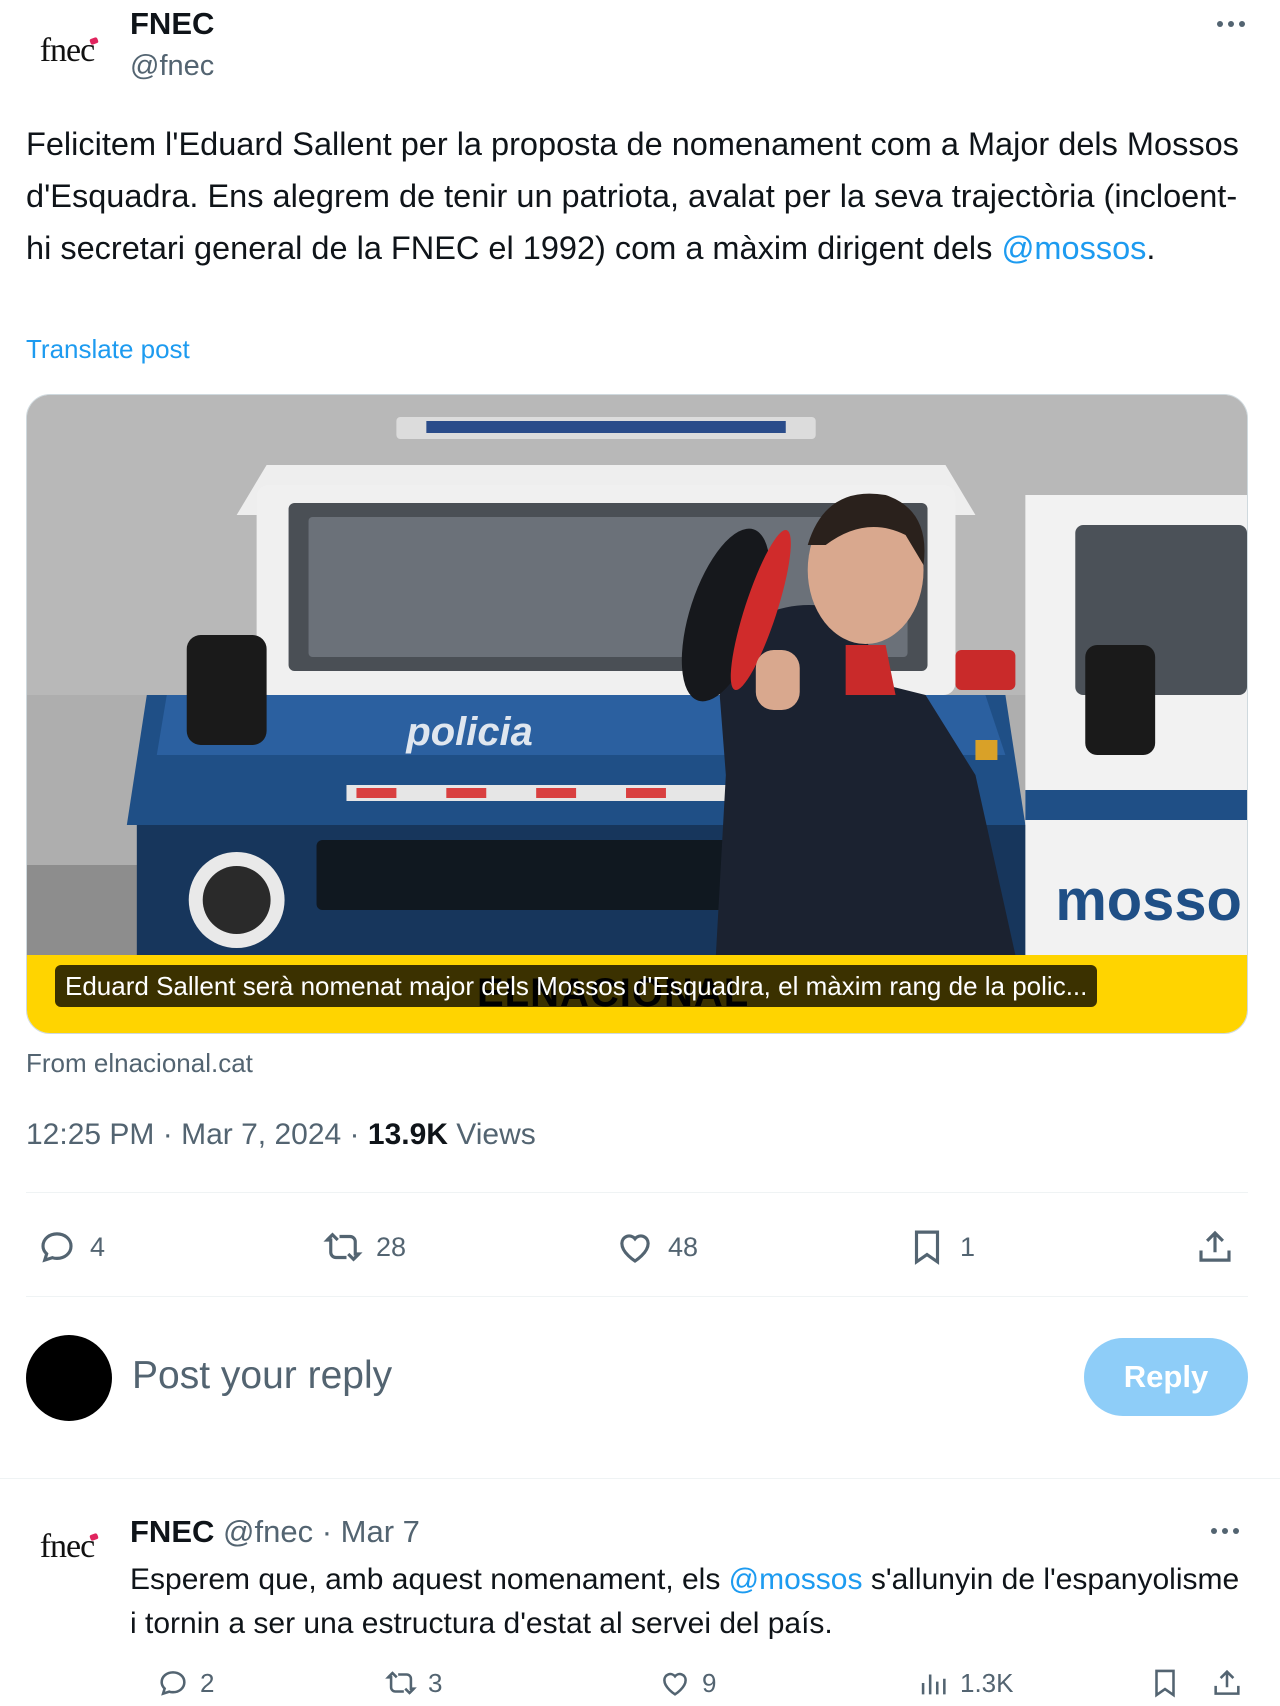 The width and height of the screenshot is (1280, 1706). What do you see at coordinates (207, 1682) in the screenshot?
I see `reply-reply-count: 2` at bounding box center [207, 1682].